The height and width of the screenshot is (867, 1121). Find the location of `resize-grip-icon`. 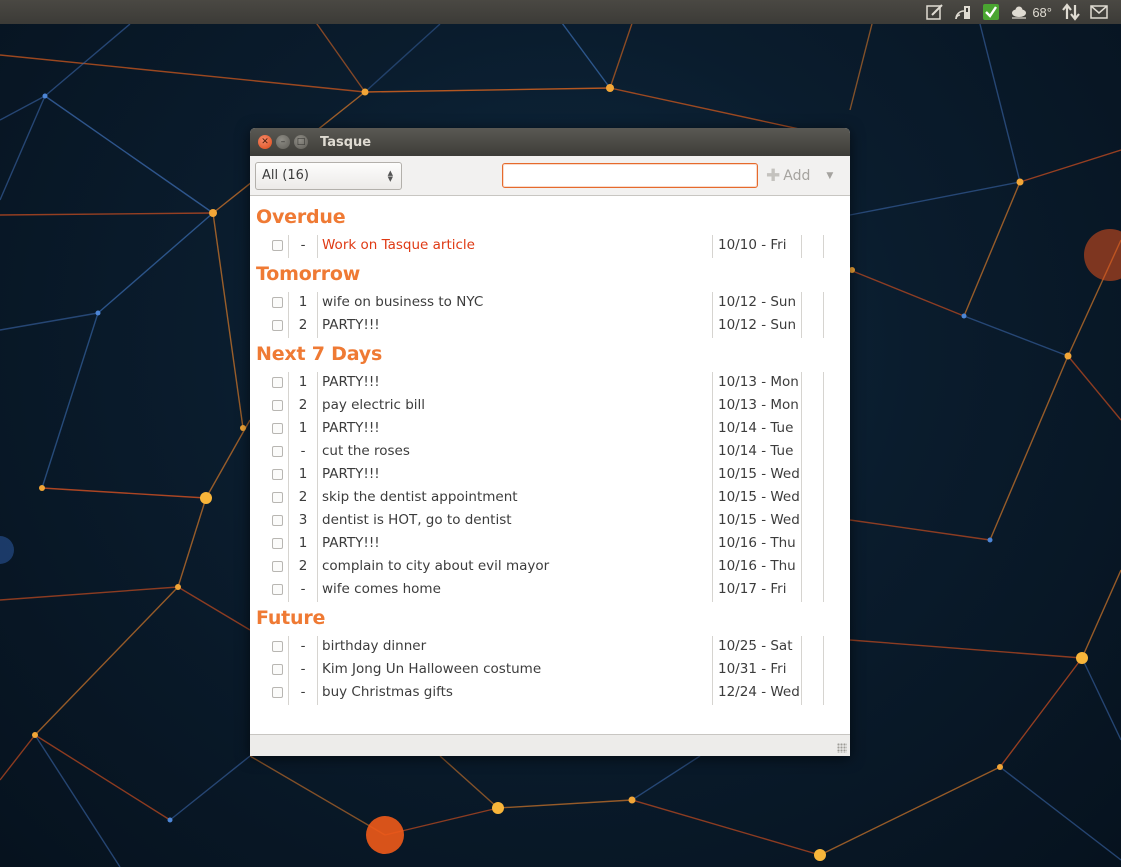

resize-grip-icon is located at coordinates (842, 748).